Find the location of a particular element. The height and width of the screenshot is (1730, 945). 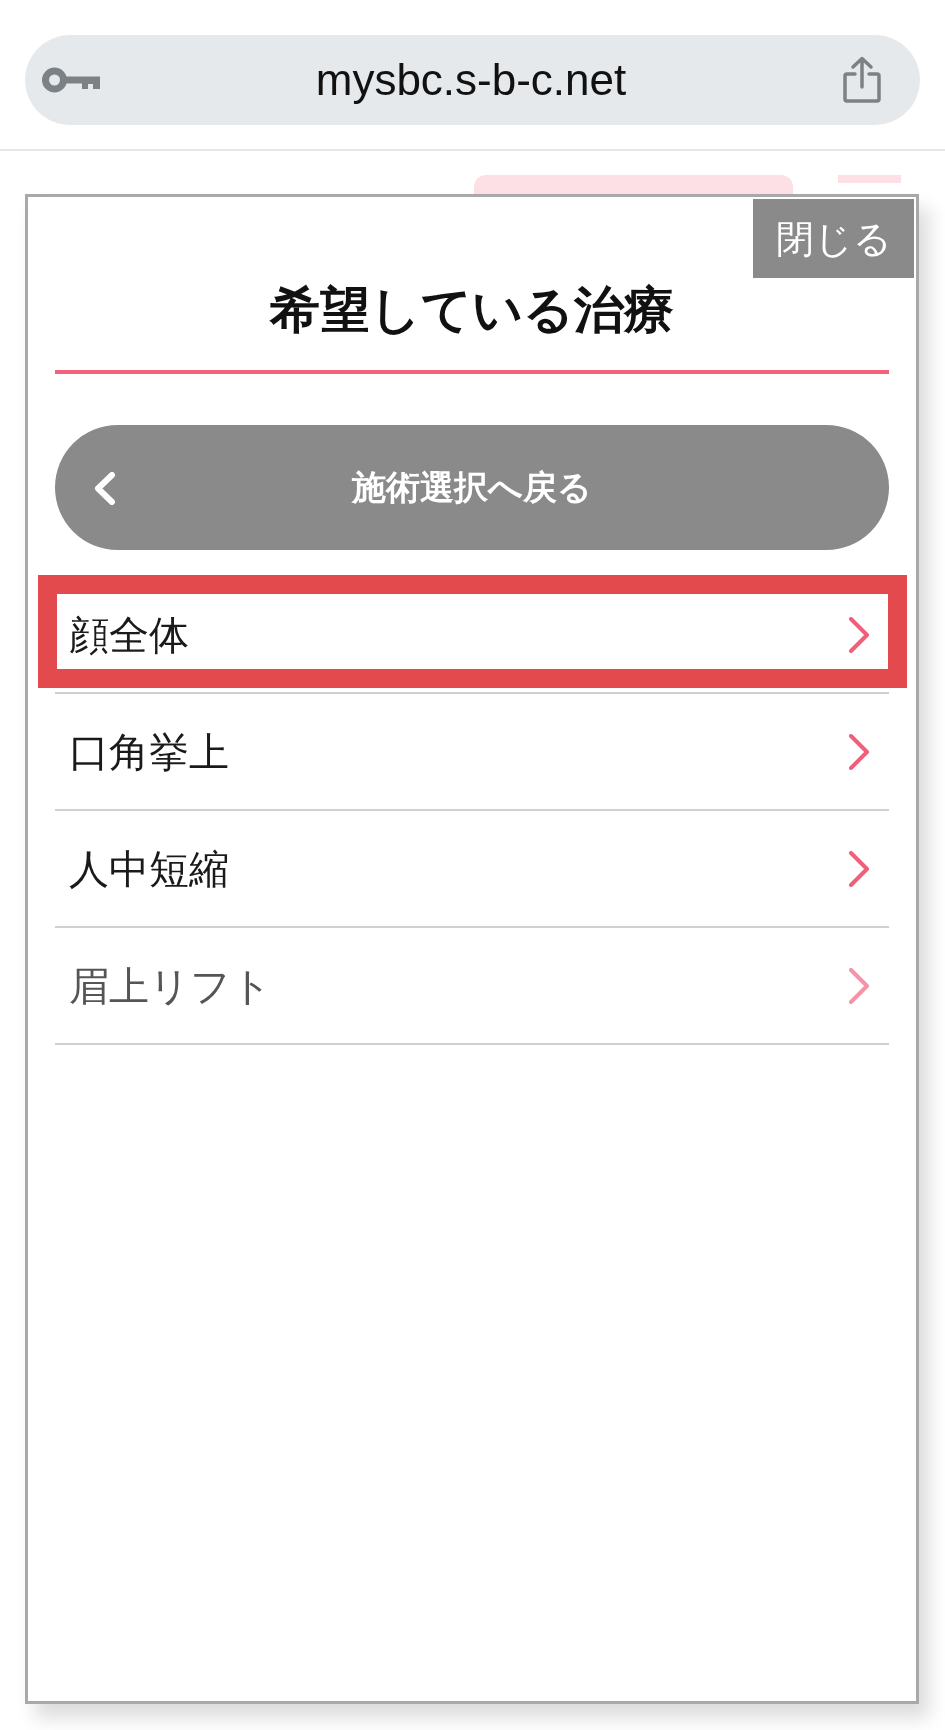

treatment-item: 眉上リフト is located at coordinates (472, 986).